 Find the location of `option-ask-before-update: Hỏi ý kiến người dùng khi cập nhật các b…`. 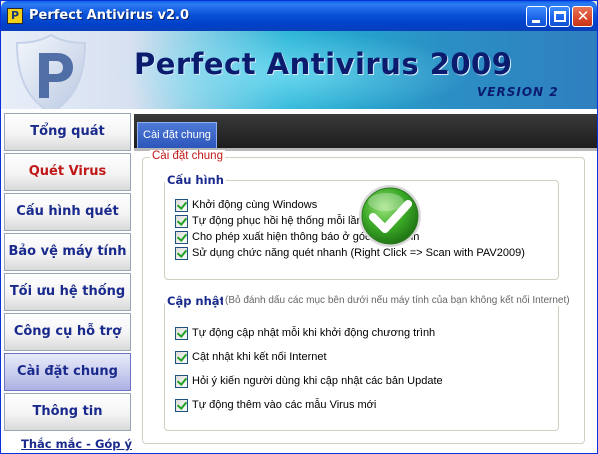

option-ask-before-update: Hỏi ý kiến người dùng khi cập nhật các b… is located at coordinates (309, 381).